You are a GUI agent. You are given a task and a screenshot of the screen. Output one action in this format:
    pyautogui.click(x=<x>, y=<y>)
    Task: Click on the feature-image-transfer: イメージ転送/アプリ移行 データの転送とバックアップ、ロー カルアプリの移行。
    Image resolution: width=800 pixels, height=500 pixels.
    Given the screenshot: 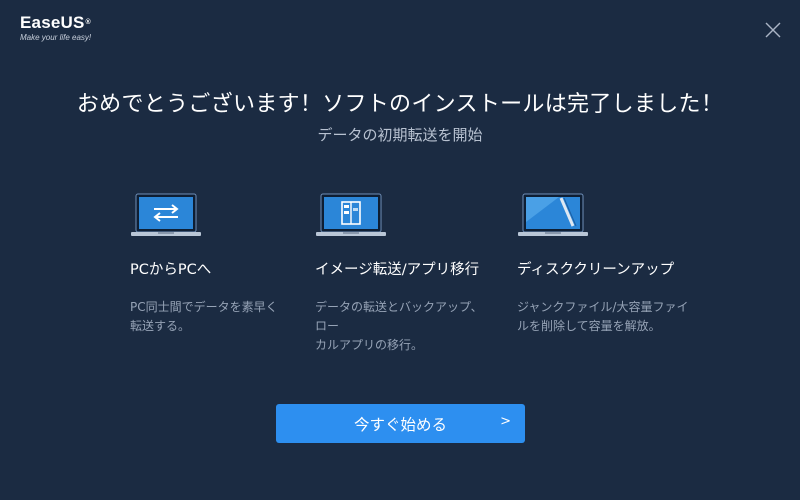 What is the action you would take?
    pyautogui.click(x=410, y=273)
    